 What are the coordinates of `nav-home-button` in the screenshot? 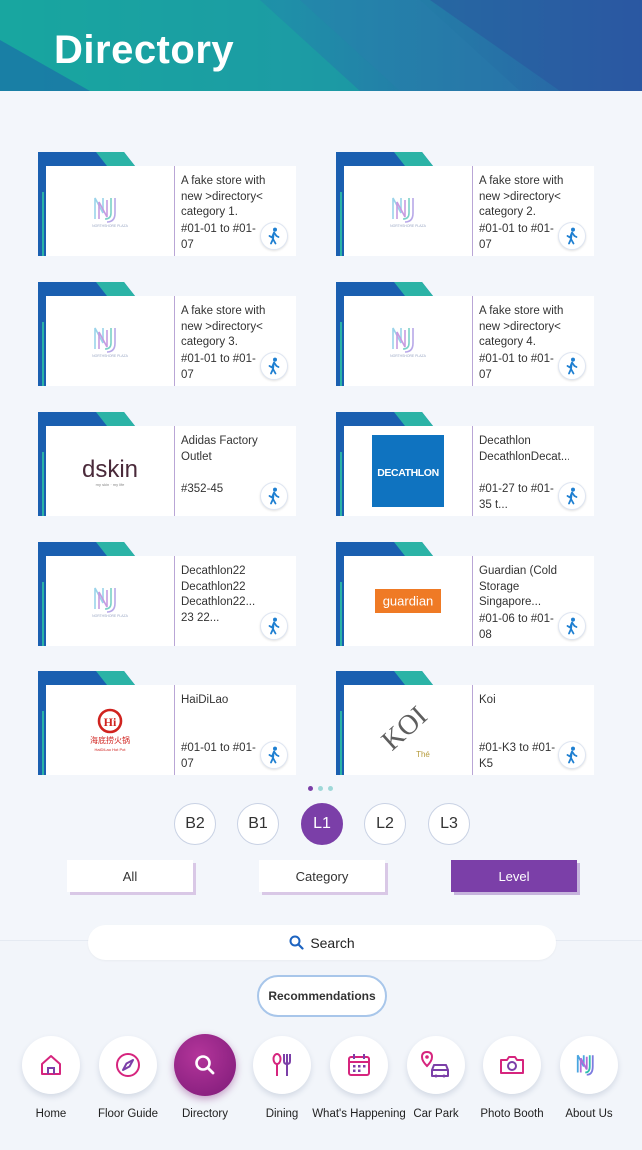 It's located at (51, 1065).